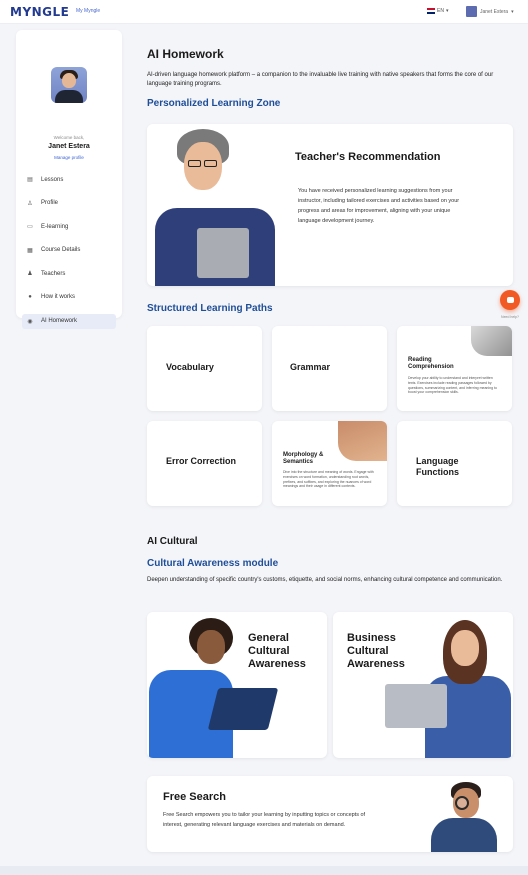 This screenshot has height=875, width=528. Describe the element at coordinates (264, 870) in the screenshot. I see `bottom-bar` at that location.